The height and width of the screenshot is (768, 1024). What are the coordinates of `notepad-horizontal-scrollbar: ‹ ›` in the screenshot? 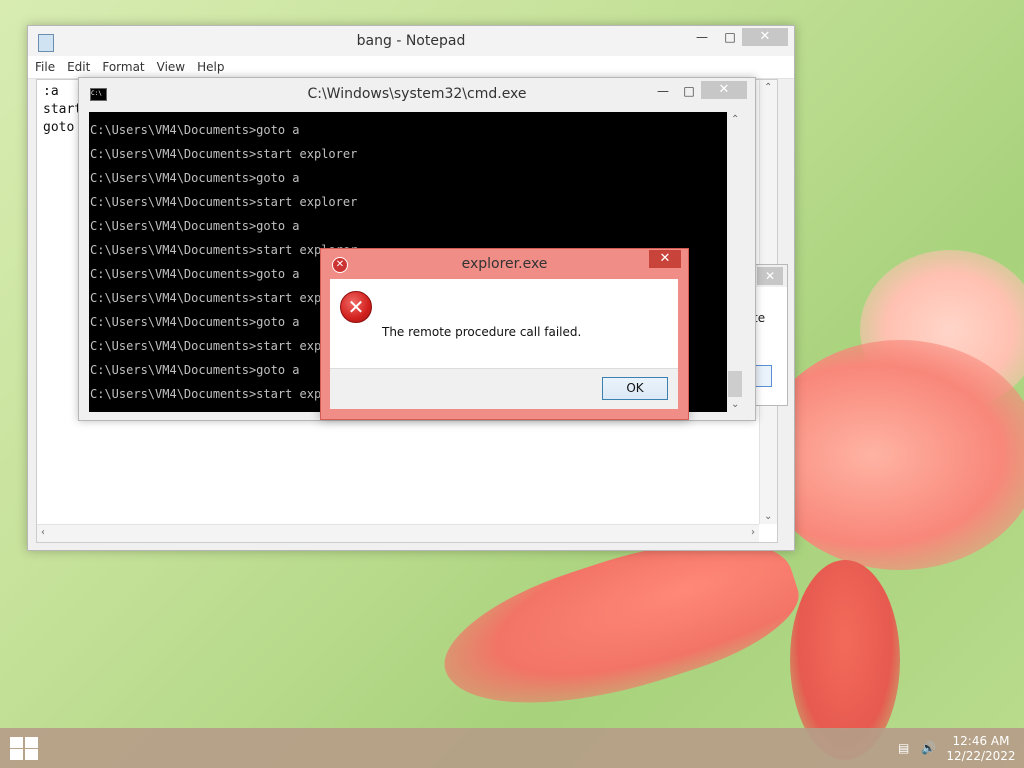 It's located at (398, 533).